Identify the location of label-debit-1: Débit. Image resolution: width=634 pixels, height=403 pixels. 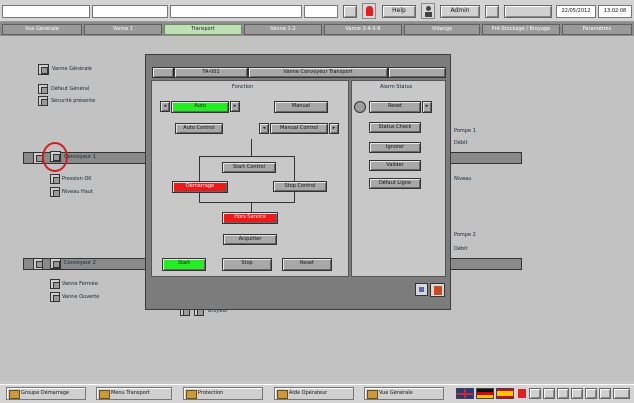
(461, 143).